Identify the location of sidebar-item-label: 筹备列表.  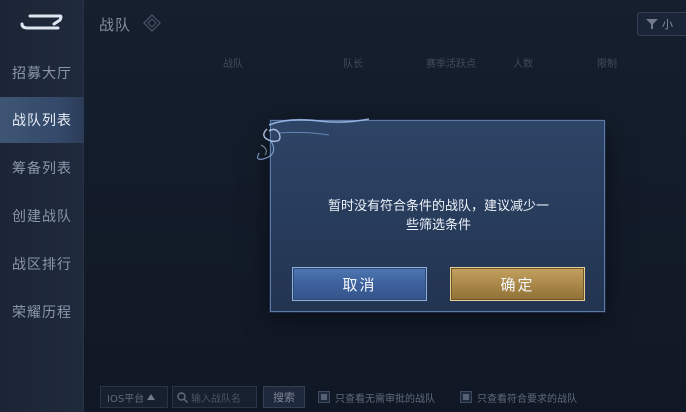
(42, 169).